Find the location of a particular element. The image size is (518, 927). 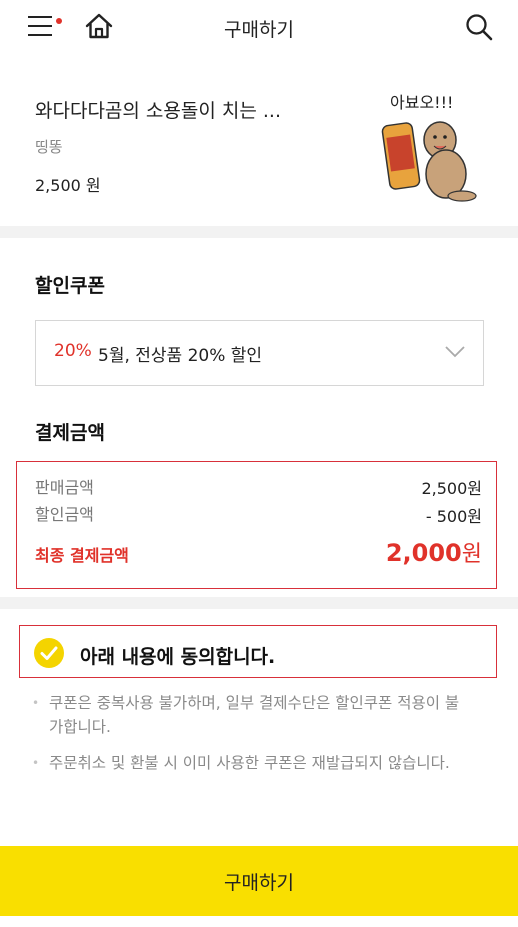

final-amount: 2,000원 is located at coordinates (434, 552).